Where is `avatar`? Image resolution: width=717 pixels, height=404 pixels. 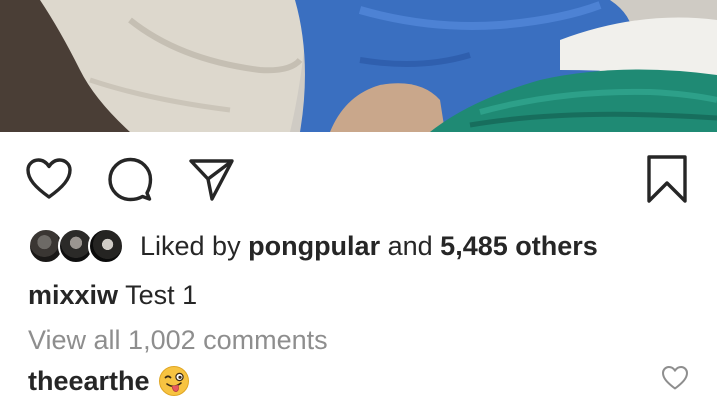 avatar is located at coordinates (106, 246).